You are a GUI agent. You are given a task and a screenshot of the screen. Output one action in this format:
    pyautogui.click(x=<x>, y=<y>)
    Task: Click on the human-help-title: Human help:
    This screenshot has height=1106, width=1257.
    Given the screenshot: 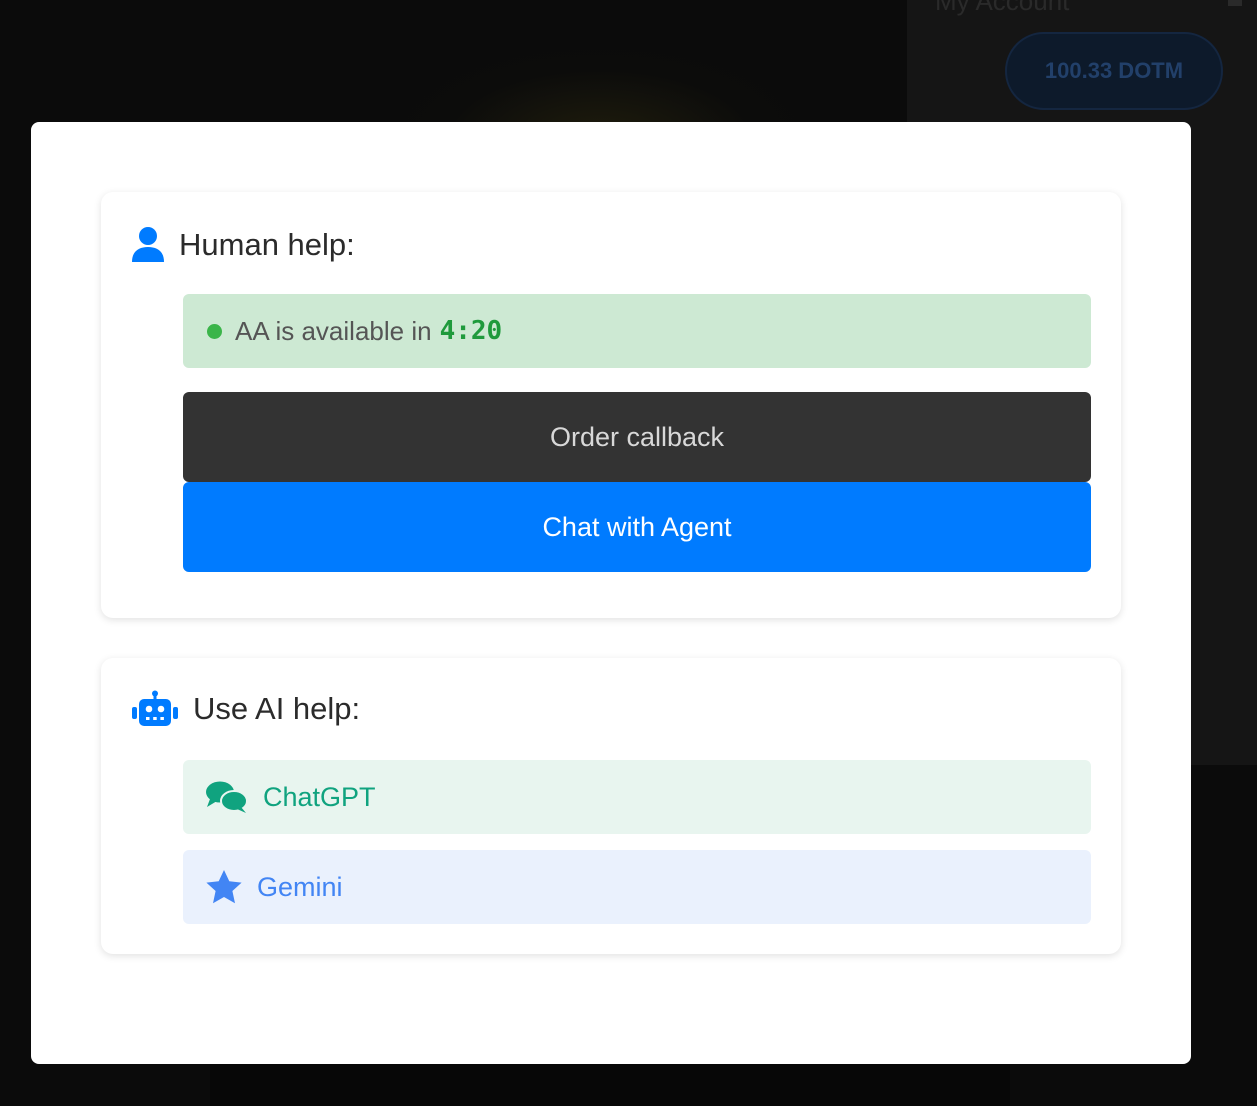 What is the action you would take?
    pyautogui.click(x=267, y=244)
    